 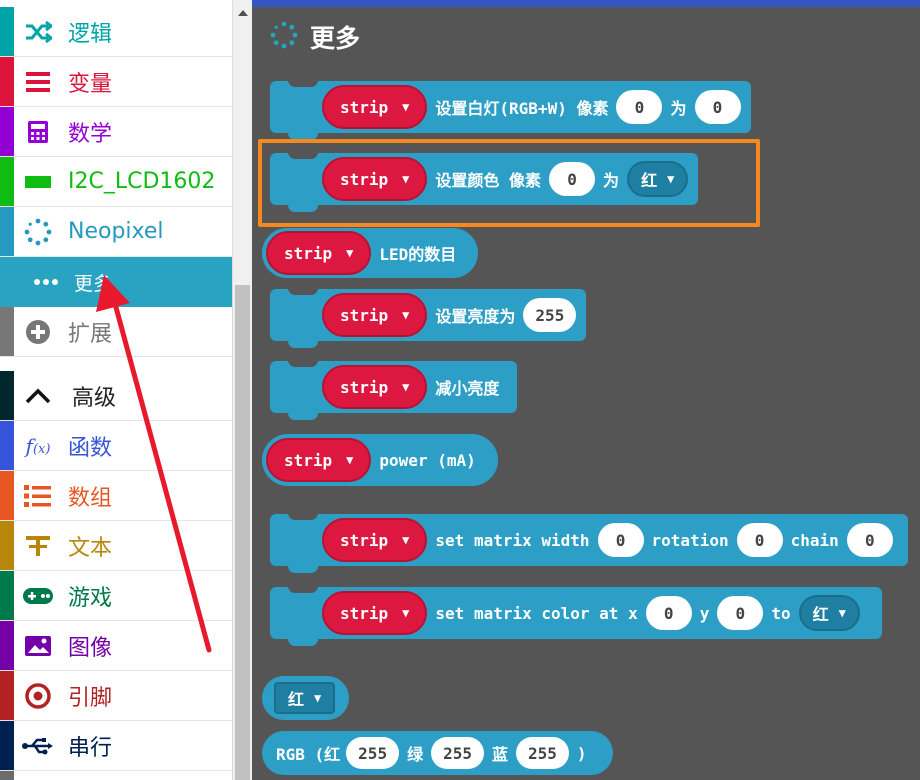 What do you see at coordinates (116, 232) in the screenshot?
I see `category-neopixel: Neopixel` at bounding box center [116, 232].